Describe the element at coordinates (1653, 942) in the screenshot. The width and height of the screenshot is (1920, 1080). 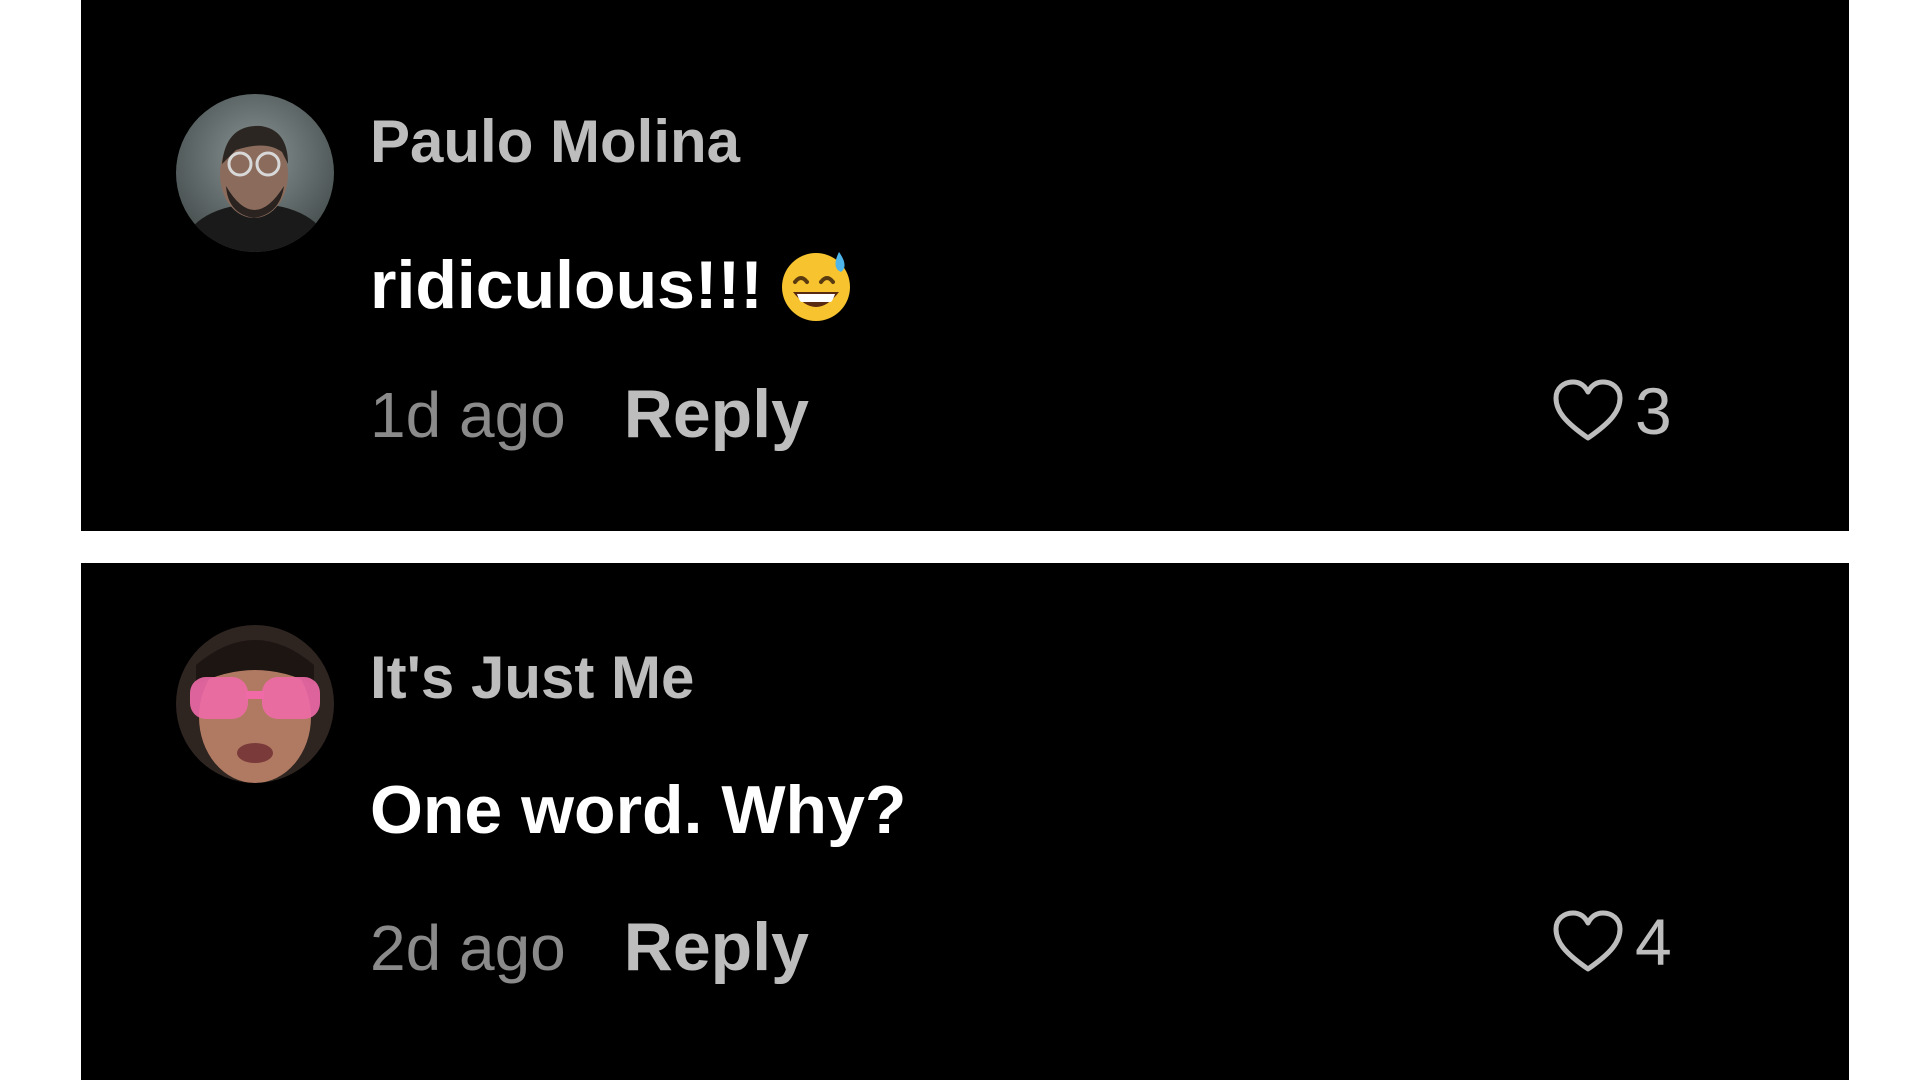
I see `like-count: 4` at that location.